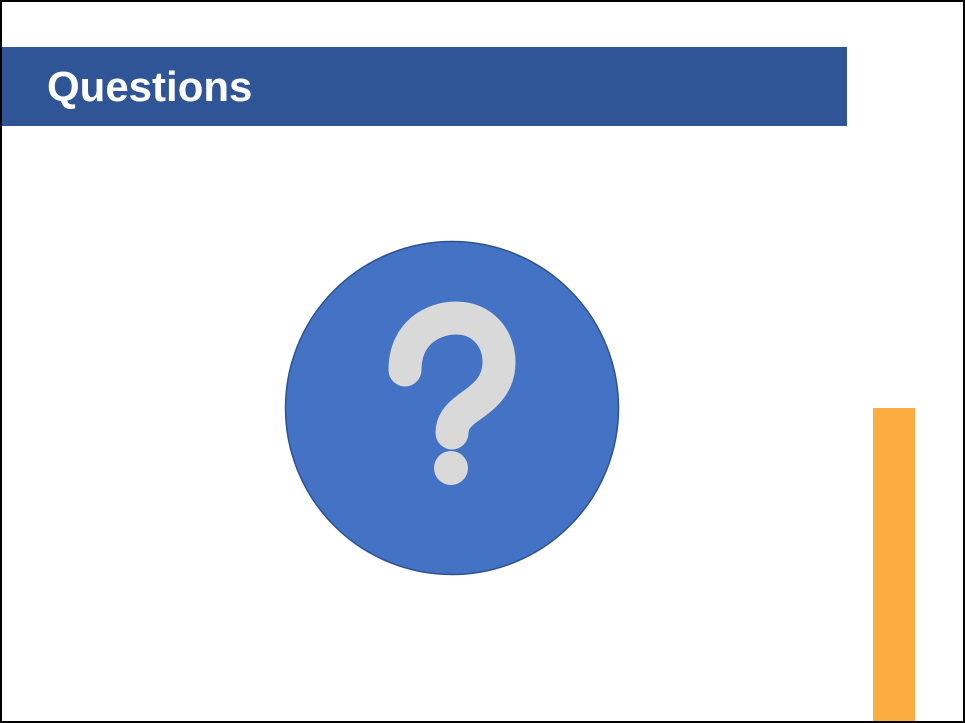 Image resolution: width=965 pixels, height=723 pixels. Describe the element at coordinates (451, 468) in the screenshot. I see `question-mark-dot` at that location.